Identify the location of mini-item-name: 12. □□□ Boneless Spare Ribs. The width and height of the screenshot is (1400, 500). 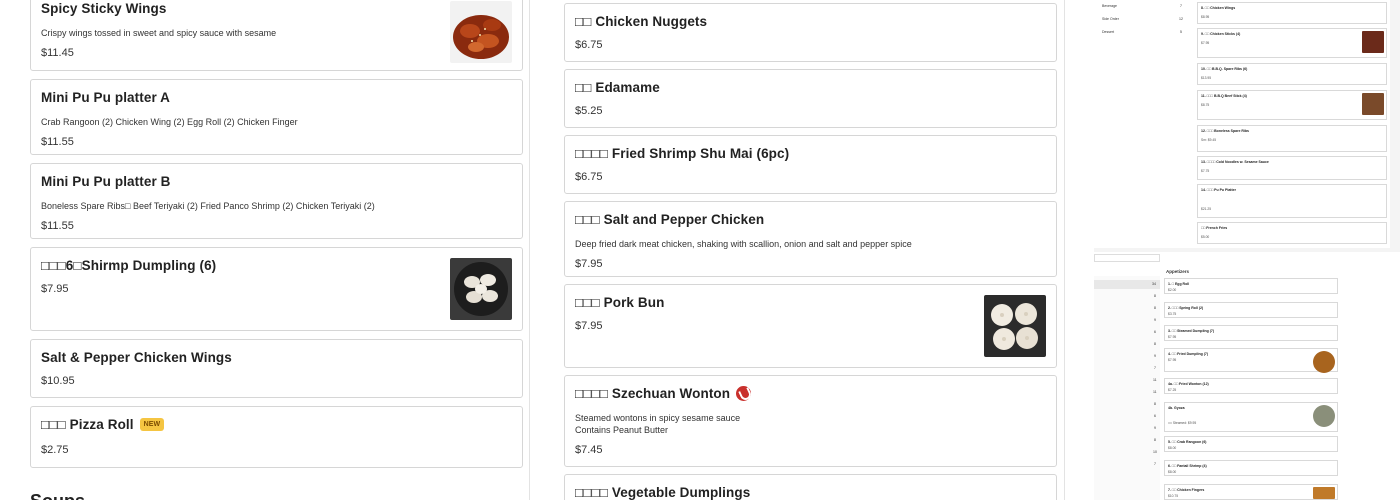
(1225, 131).